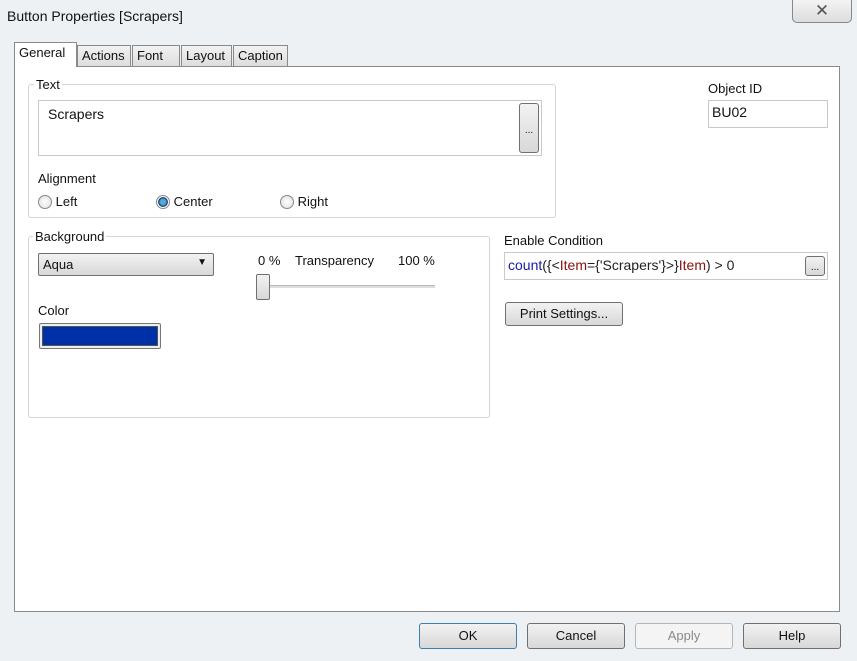 This screenshot has width=857, height=661. I want to click on ok-button: OK, so click(468, 636).